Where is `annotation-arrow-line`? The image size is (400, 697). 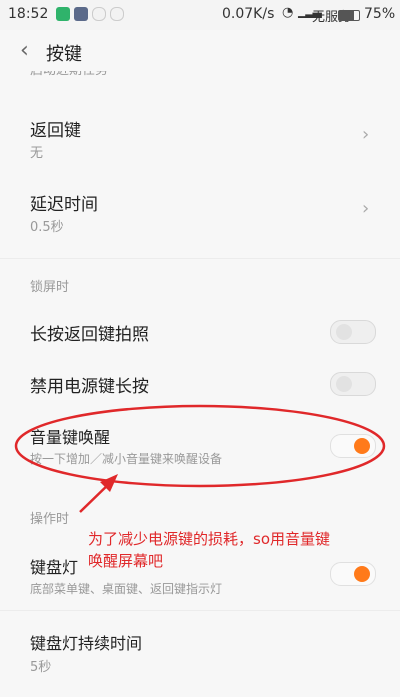
annotation-arrow-line is located at coordinates (96, 496).